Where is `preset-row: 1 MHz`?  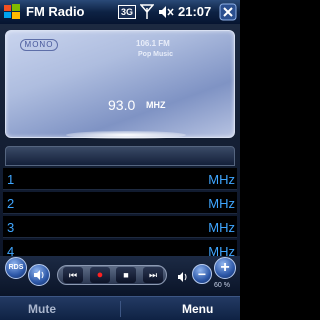 preset-row: 1 MHz is located at coordinates (120, 179).